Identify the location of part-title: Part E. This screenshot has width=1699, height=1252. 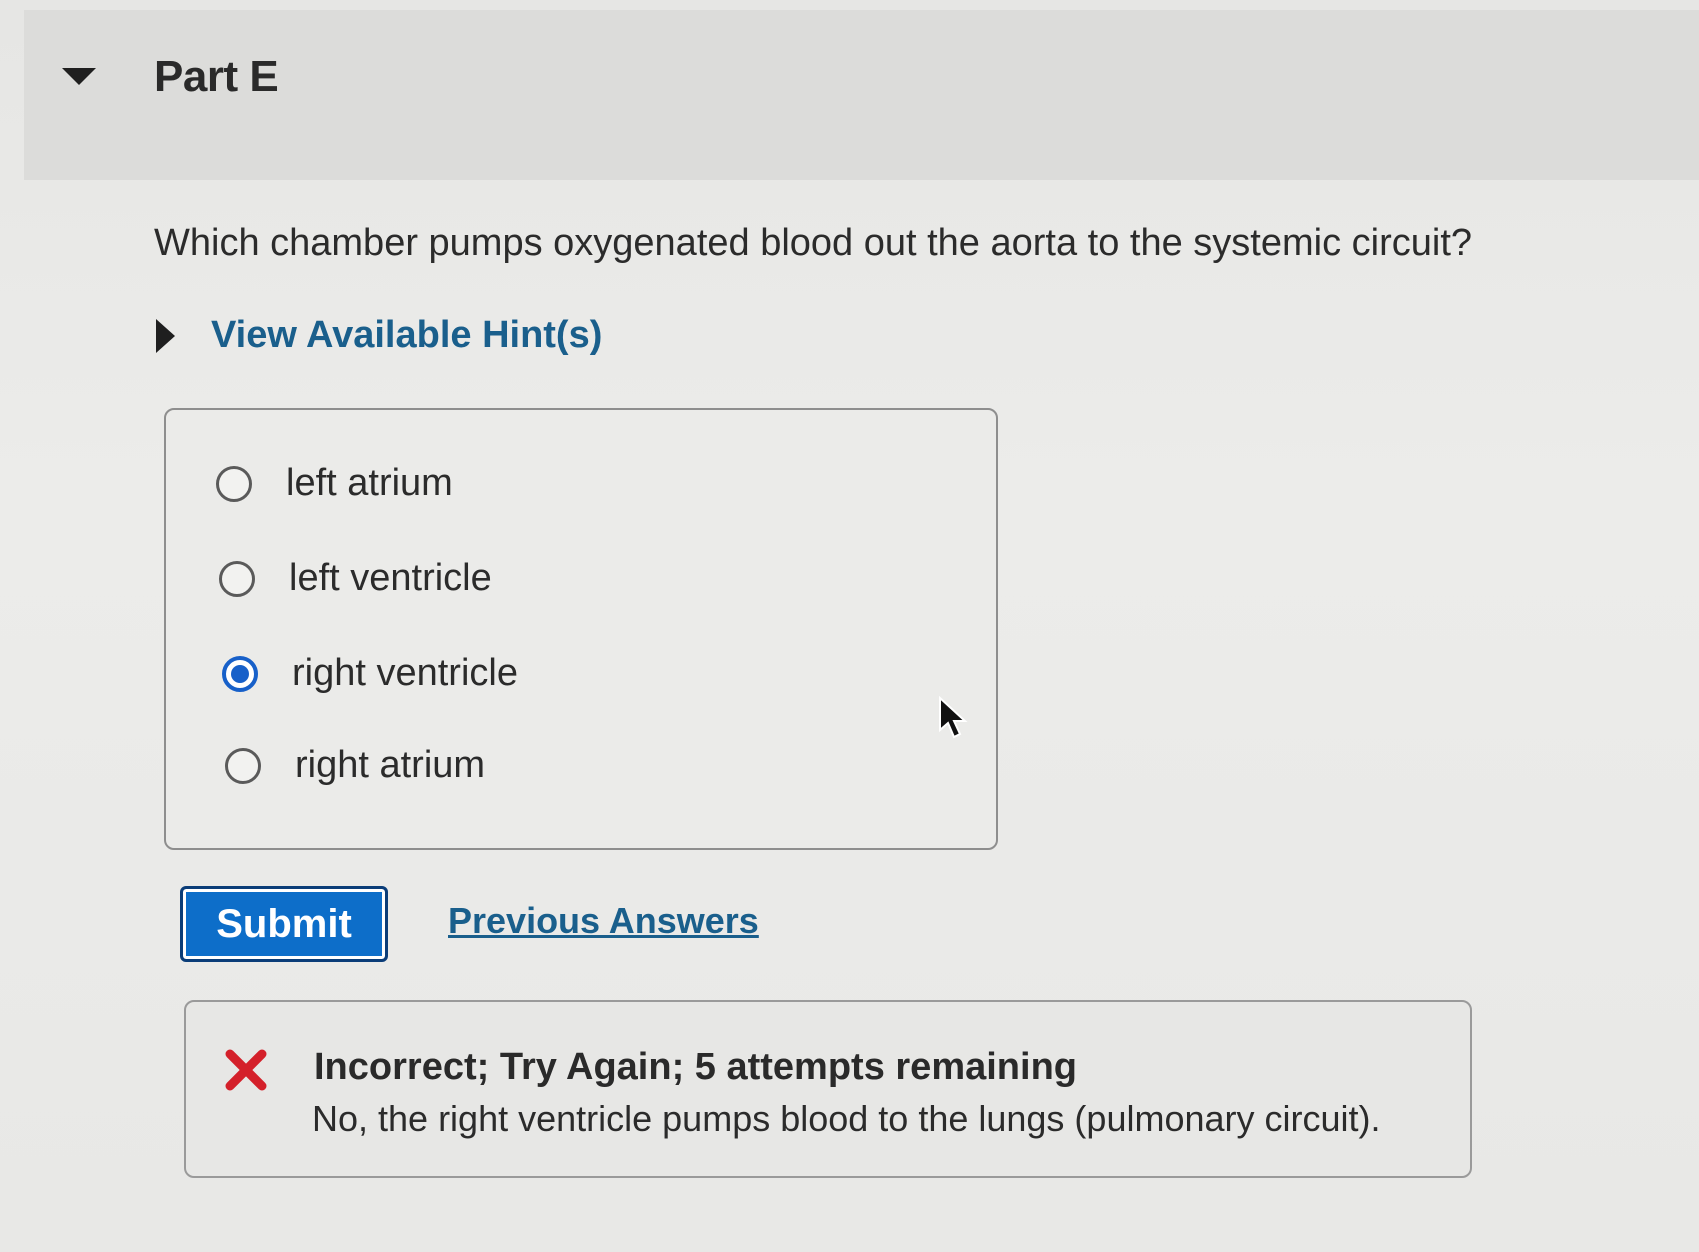
(216, 76).